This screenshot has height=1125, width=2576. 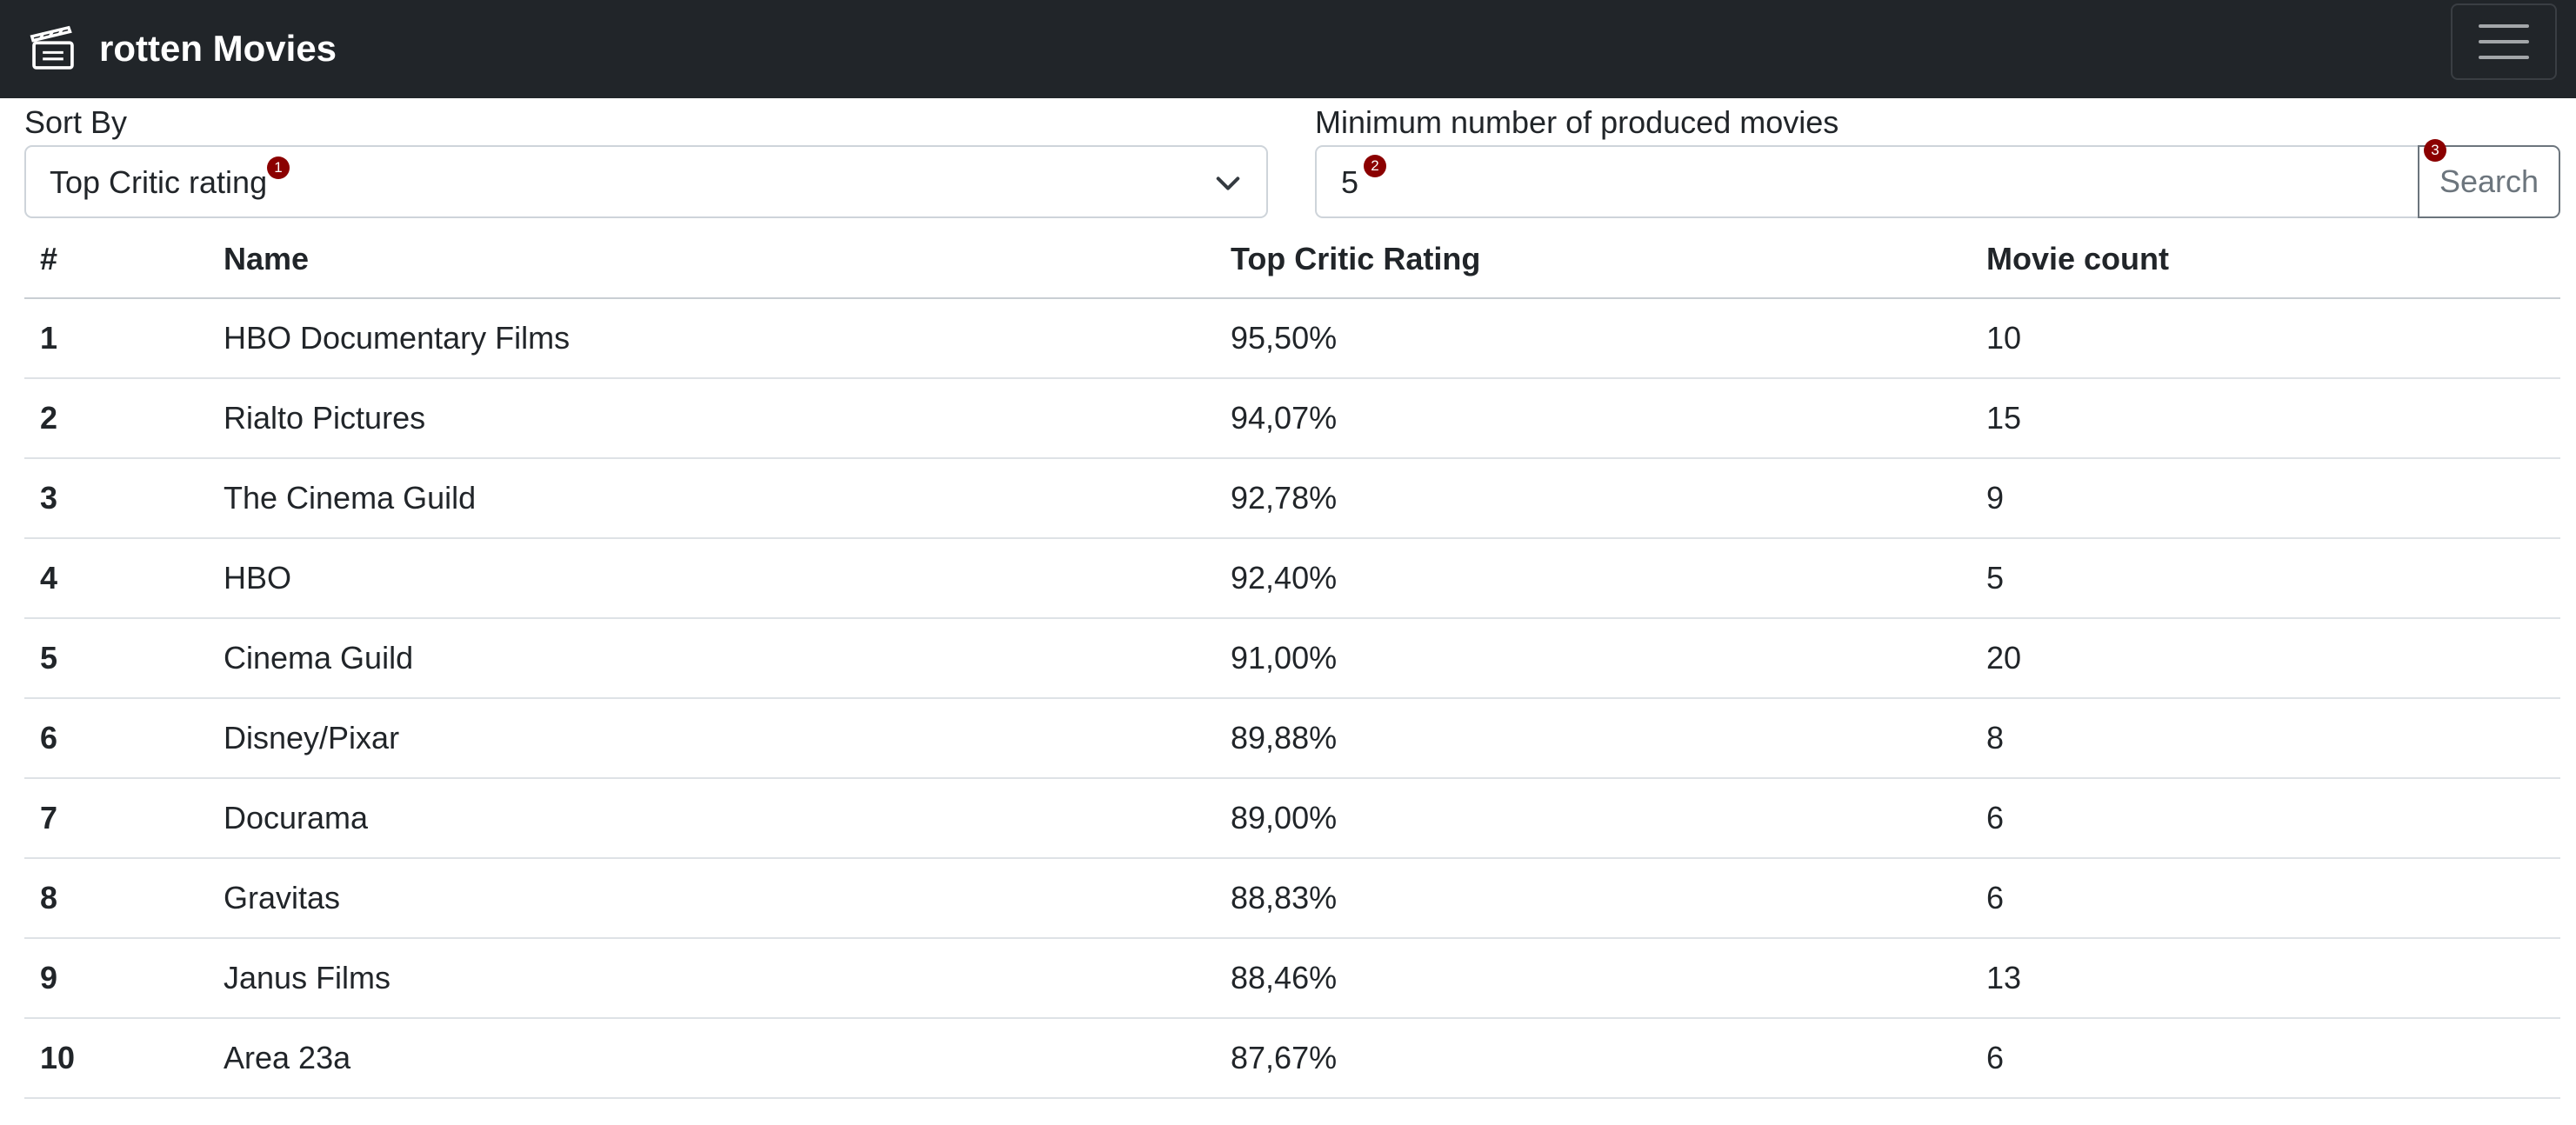 What do you see at coordinates (325, 418) in the screenshot?
I see `row-name: Rialto Pictures` at bounding box center [325, 418].